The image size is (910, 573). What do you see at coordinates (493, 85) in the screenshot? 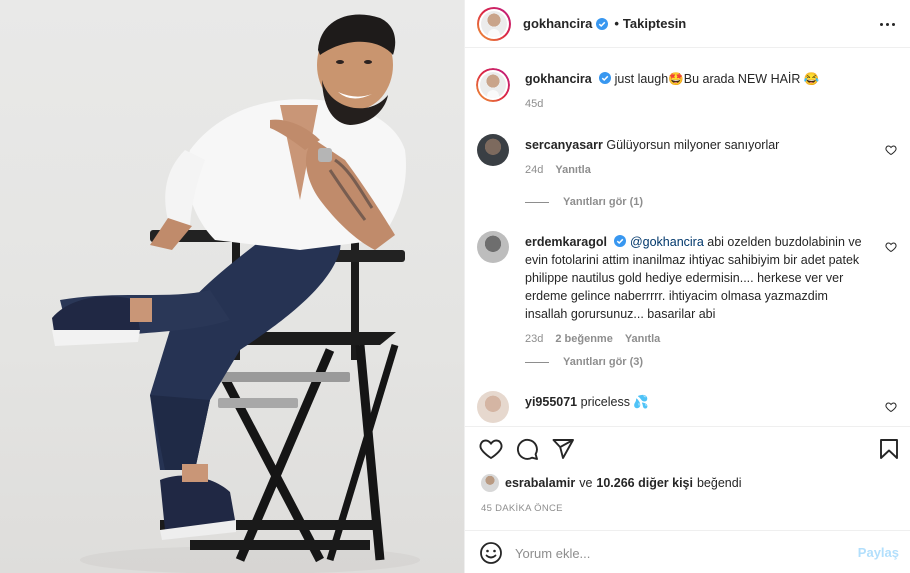
I see `caption-avatar` at bounding box center [493, 85].